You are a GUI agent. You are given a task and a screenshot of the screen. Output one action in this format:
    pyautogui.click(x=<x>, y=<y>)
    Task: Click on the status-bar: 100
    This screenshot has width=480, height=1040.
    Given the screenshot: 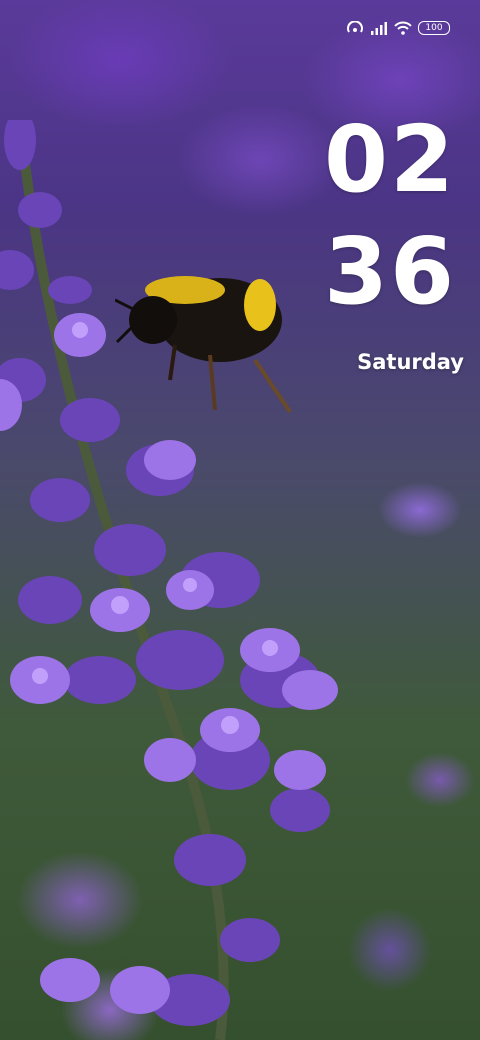 What is the action you would take?
    pyautogui.click(x=398, y=28)
    